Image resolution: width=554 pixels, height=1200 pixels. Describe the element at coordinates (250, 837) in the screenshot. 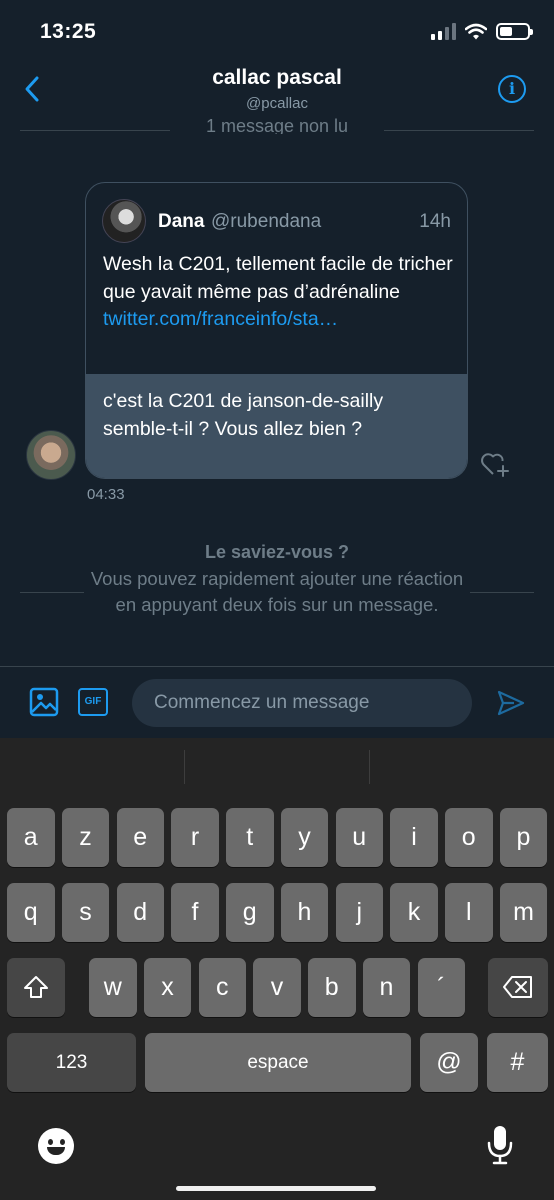

I see `key-t: t` at that location.